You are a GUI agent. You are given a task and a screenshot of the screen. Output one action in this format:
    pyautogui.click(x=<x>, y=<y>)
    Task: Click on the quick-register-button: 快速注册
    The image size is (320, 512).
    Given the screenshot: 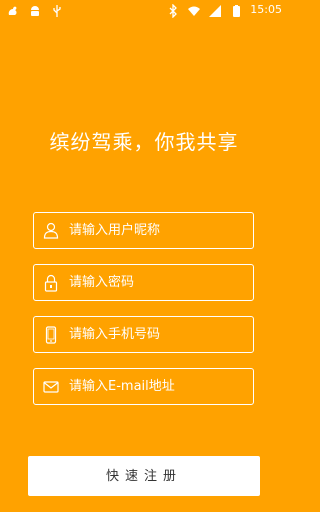 What is the action you would take?
    pyautogui.click(x=144, y=476)
    